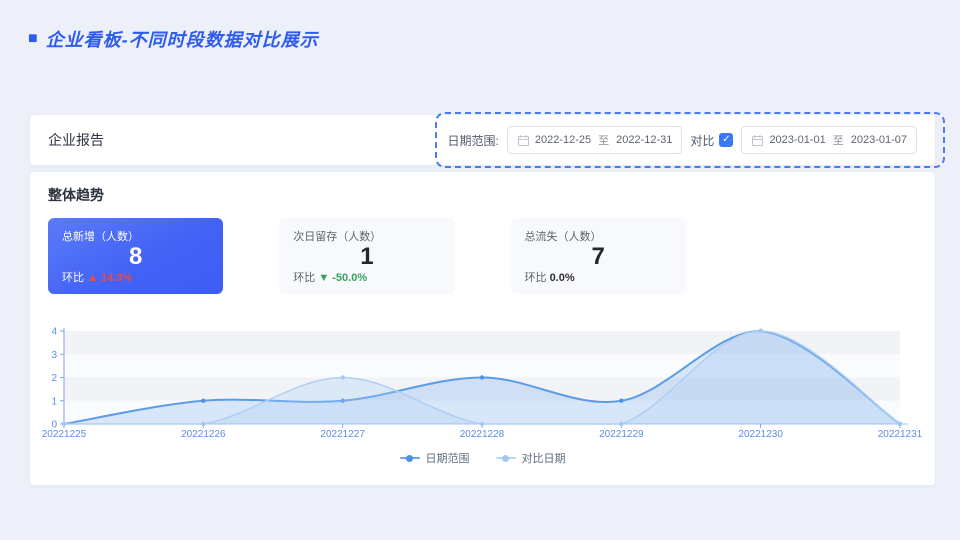 The height and width of the screenshot is (540, 960). What do you see at coordinates (797, 140) in the screenshot?
I see `date-start-compare: 2023-01-01` at bounding box center [797, 140].